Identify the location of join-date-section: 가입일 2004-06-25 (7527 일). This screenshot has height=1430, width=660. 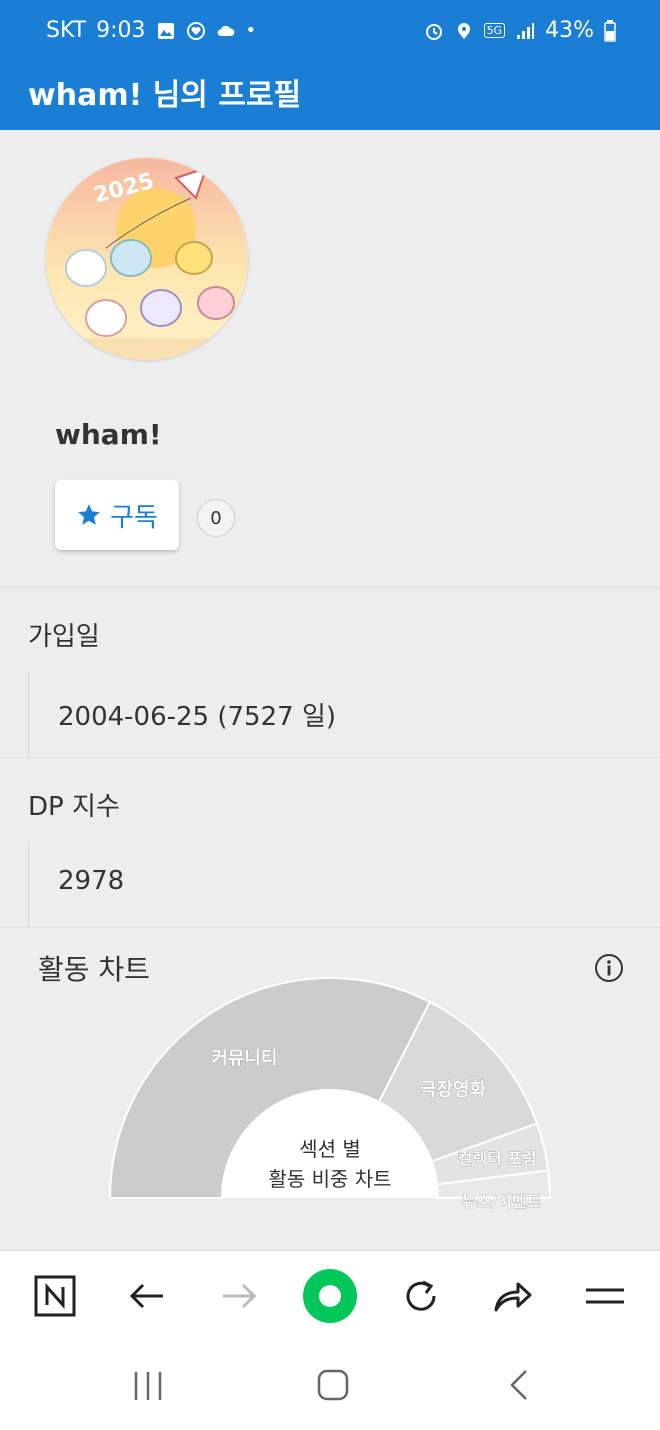
(330, 673).